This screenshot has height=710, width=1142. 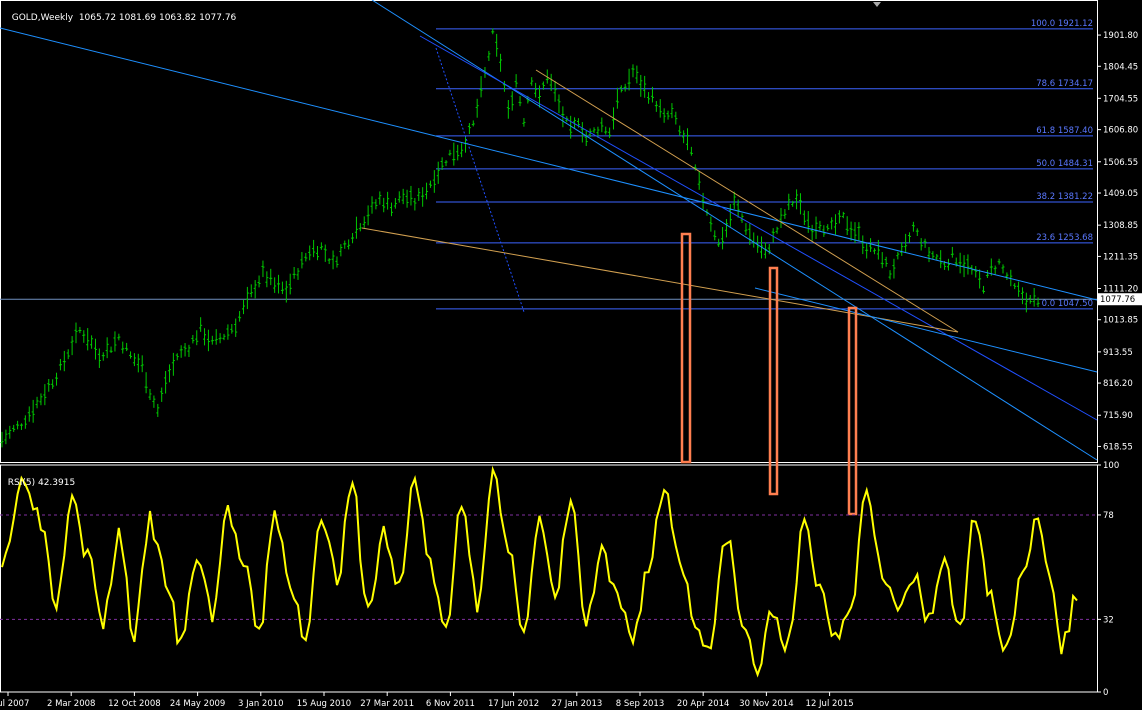 What do you see at coordinates (830, 704) in the screenshot?
I see `time-axis-tick-label: 12 Jul 2015` at bounding box center [830, 704].